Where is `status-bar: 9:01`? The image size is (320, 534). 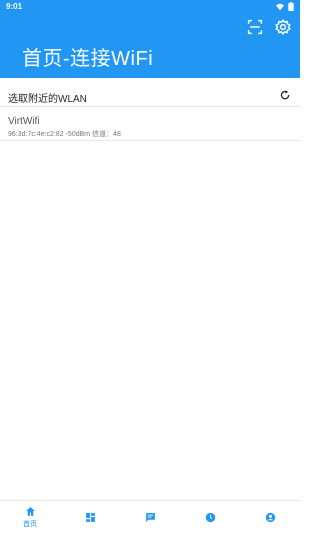
status-bar: 9:01 is located at coordinates (150, 7).